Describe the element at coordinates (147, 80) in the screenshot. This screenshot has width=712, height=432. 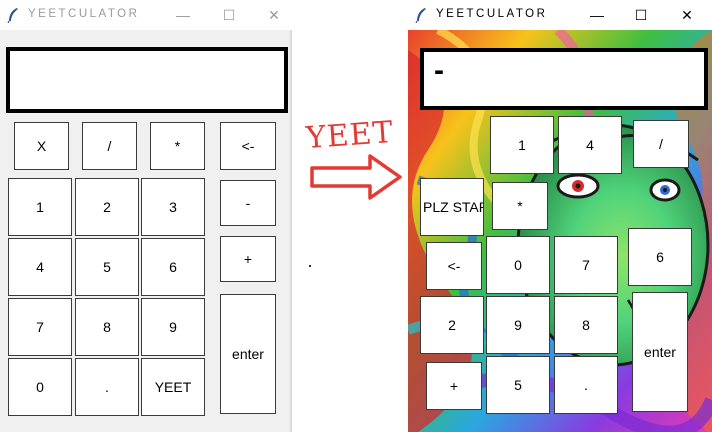
I see `display-screen` at that location.